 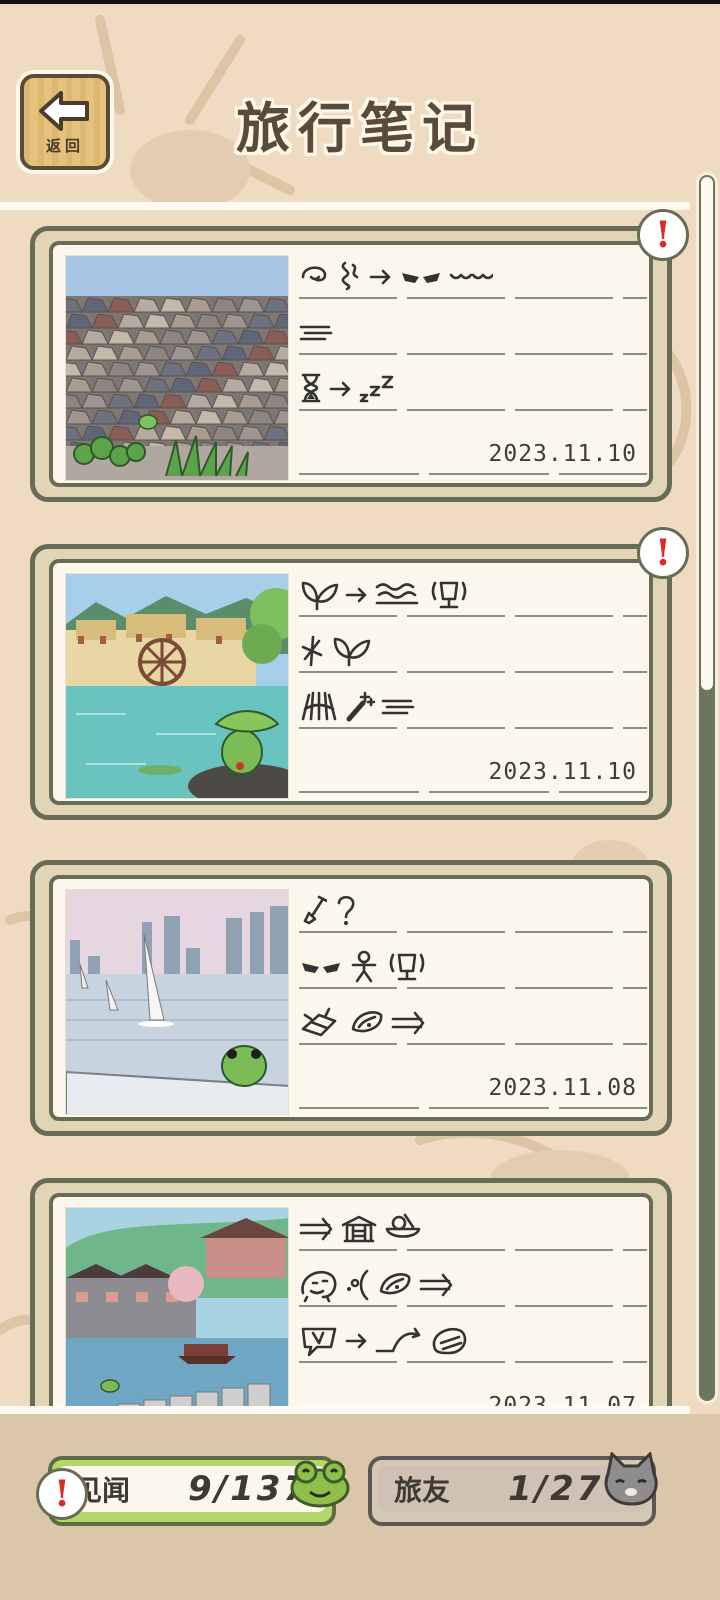 What do you see at coordinates (319, 706) in the screenshot?
I see `sun-rays-icon` at bounding box center [319, 706].